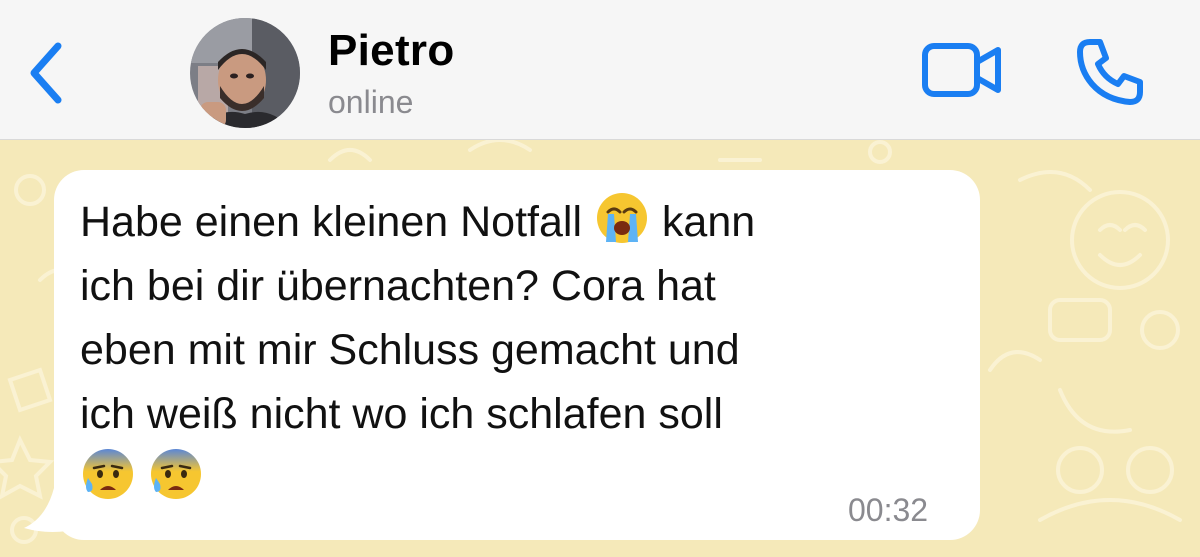 This screenshot has height=557, width=1200. I want to click on message-timestamp: 00:32, so click(888, 510).